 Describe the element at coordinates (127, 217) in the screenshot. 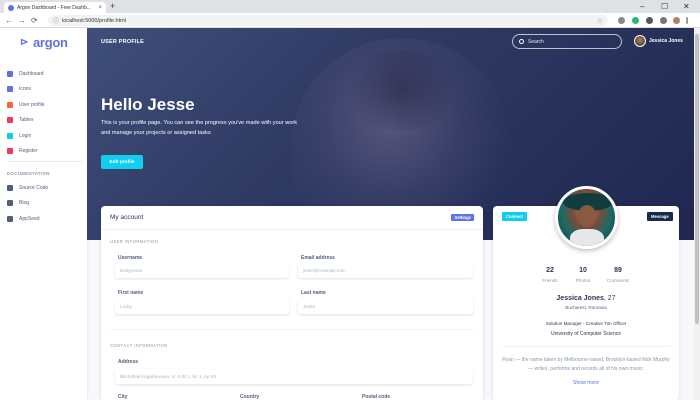

I see `account-title: My account` at that location.